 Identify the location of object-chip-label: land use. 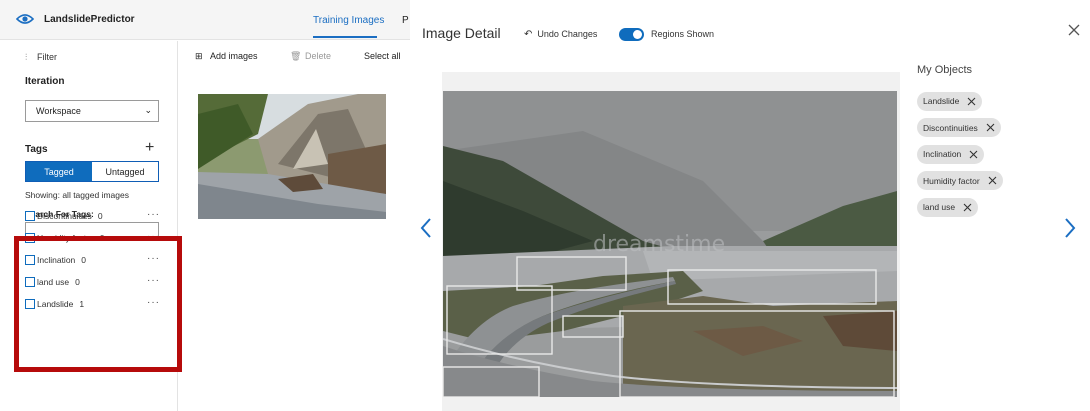
(939, 207).